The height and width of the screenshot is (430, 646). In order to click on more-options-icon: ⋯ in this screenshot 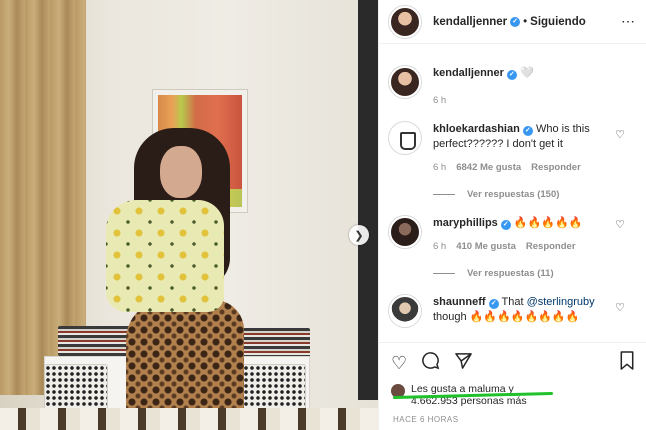, I will do `click(628, 21)`.